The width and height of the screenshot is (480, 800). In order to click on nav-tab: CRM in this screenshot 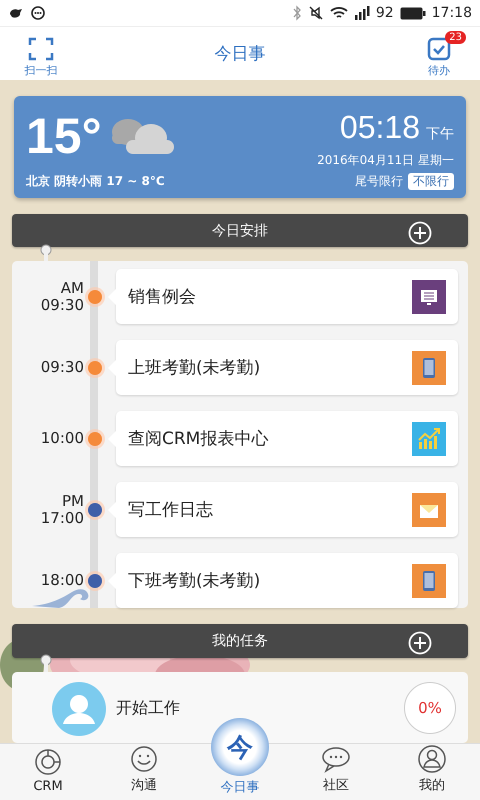, I will do `click(48, 772)`.